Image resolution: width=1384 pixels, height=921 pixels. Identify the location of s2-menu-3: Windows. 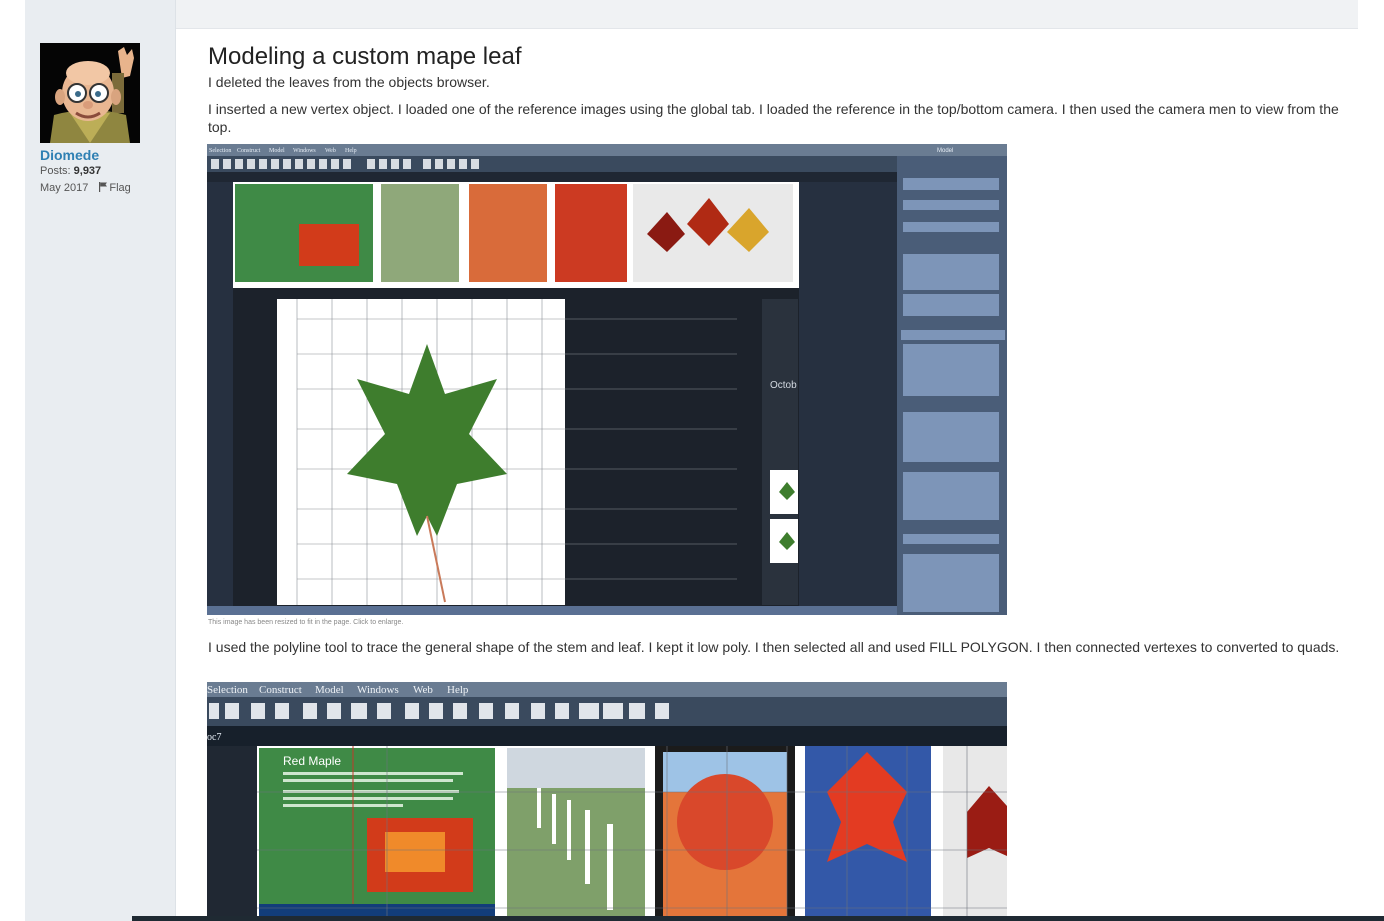
(378, 690).